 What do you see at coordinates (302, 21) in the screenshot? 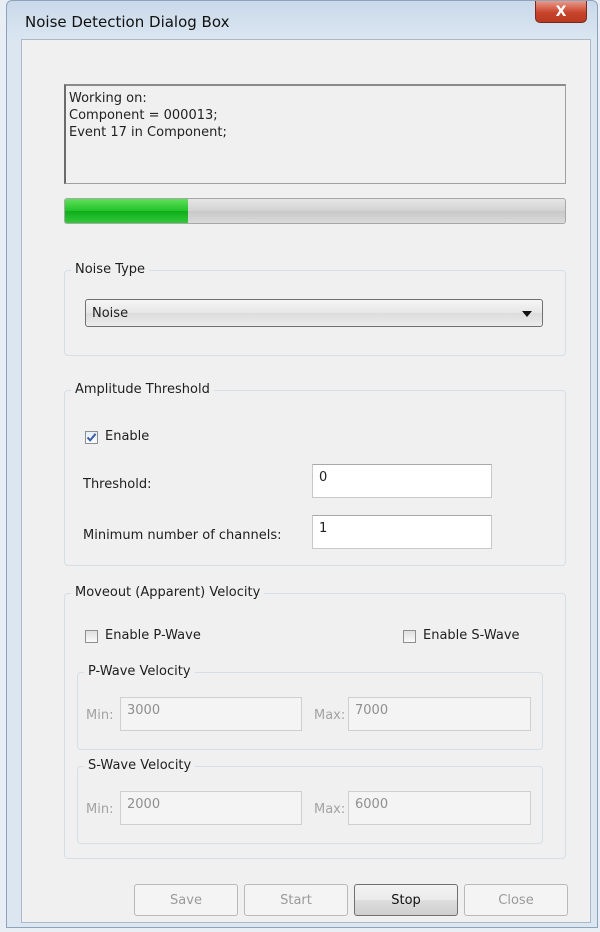
I see `title-bar: Noise Detection Dialog Box X` at bounding box center [302, 21].